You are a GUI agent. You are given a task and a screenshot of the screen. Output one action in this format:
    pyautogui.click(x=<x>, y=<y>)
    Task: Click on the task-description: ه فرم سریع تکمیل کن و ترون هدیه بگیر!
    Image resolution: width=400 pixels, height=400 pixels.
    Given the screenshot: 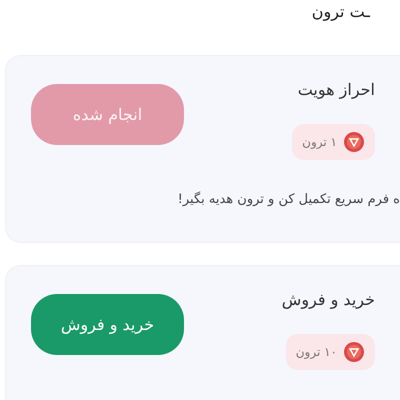 What is the action you would take?
    pyautogui.click(x=288, y=199)
    